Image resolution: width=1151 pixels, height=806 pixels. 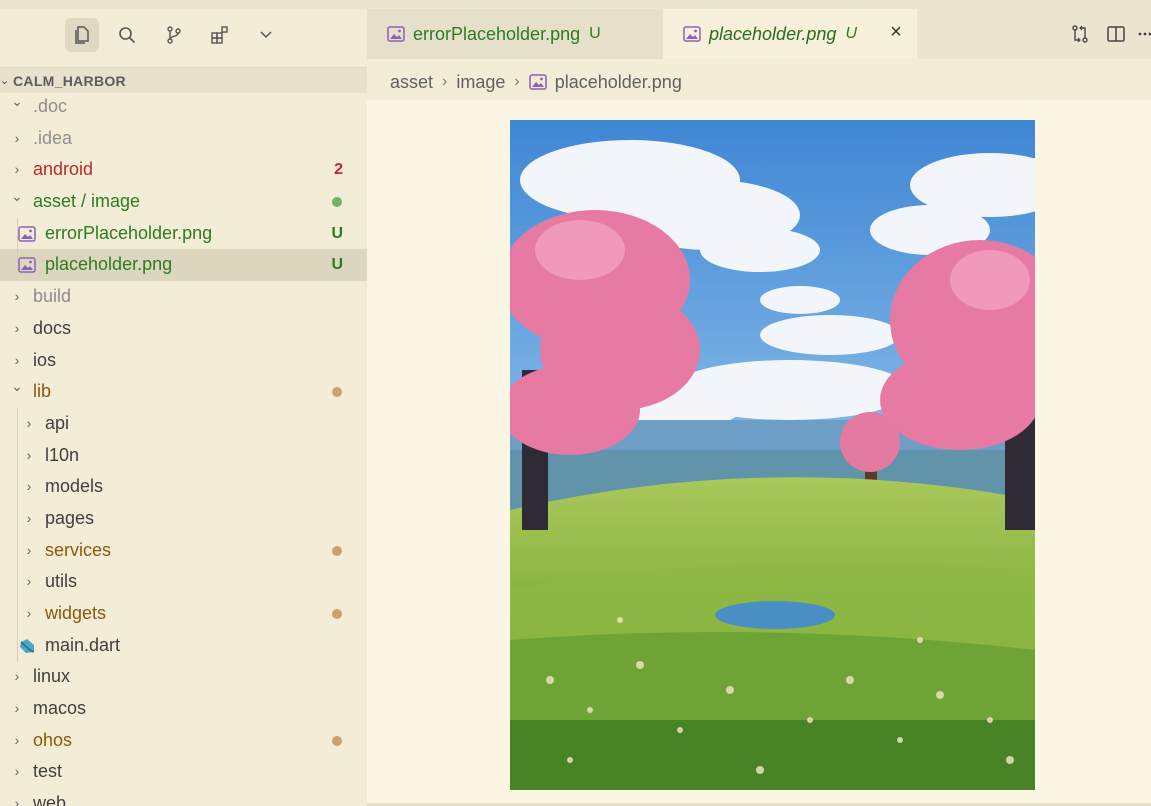 I want to click on tree-item-label: utils, so click(x=61, y=581).